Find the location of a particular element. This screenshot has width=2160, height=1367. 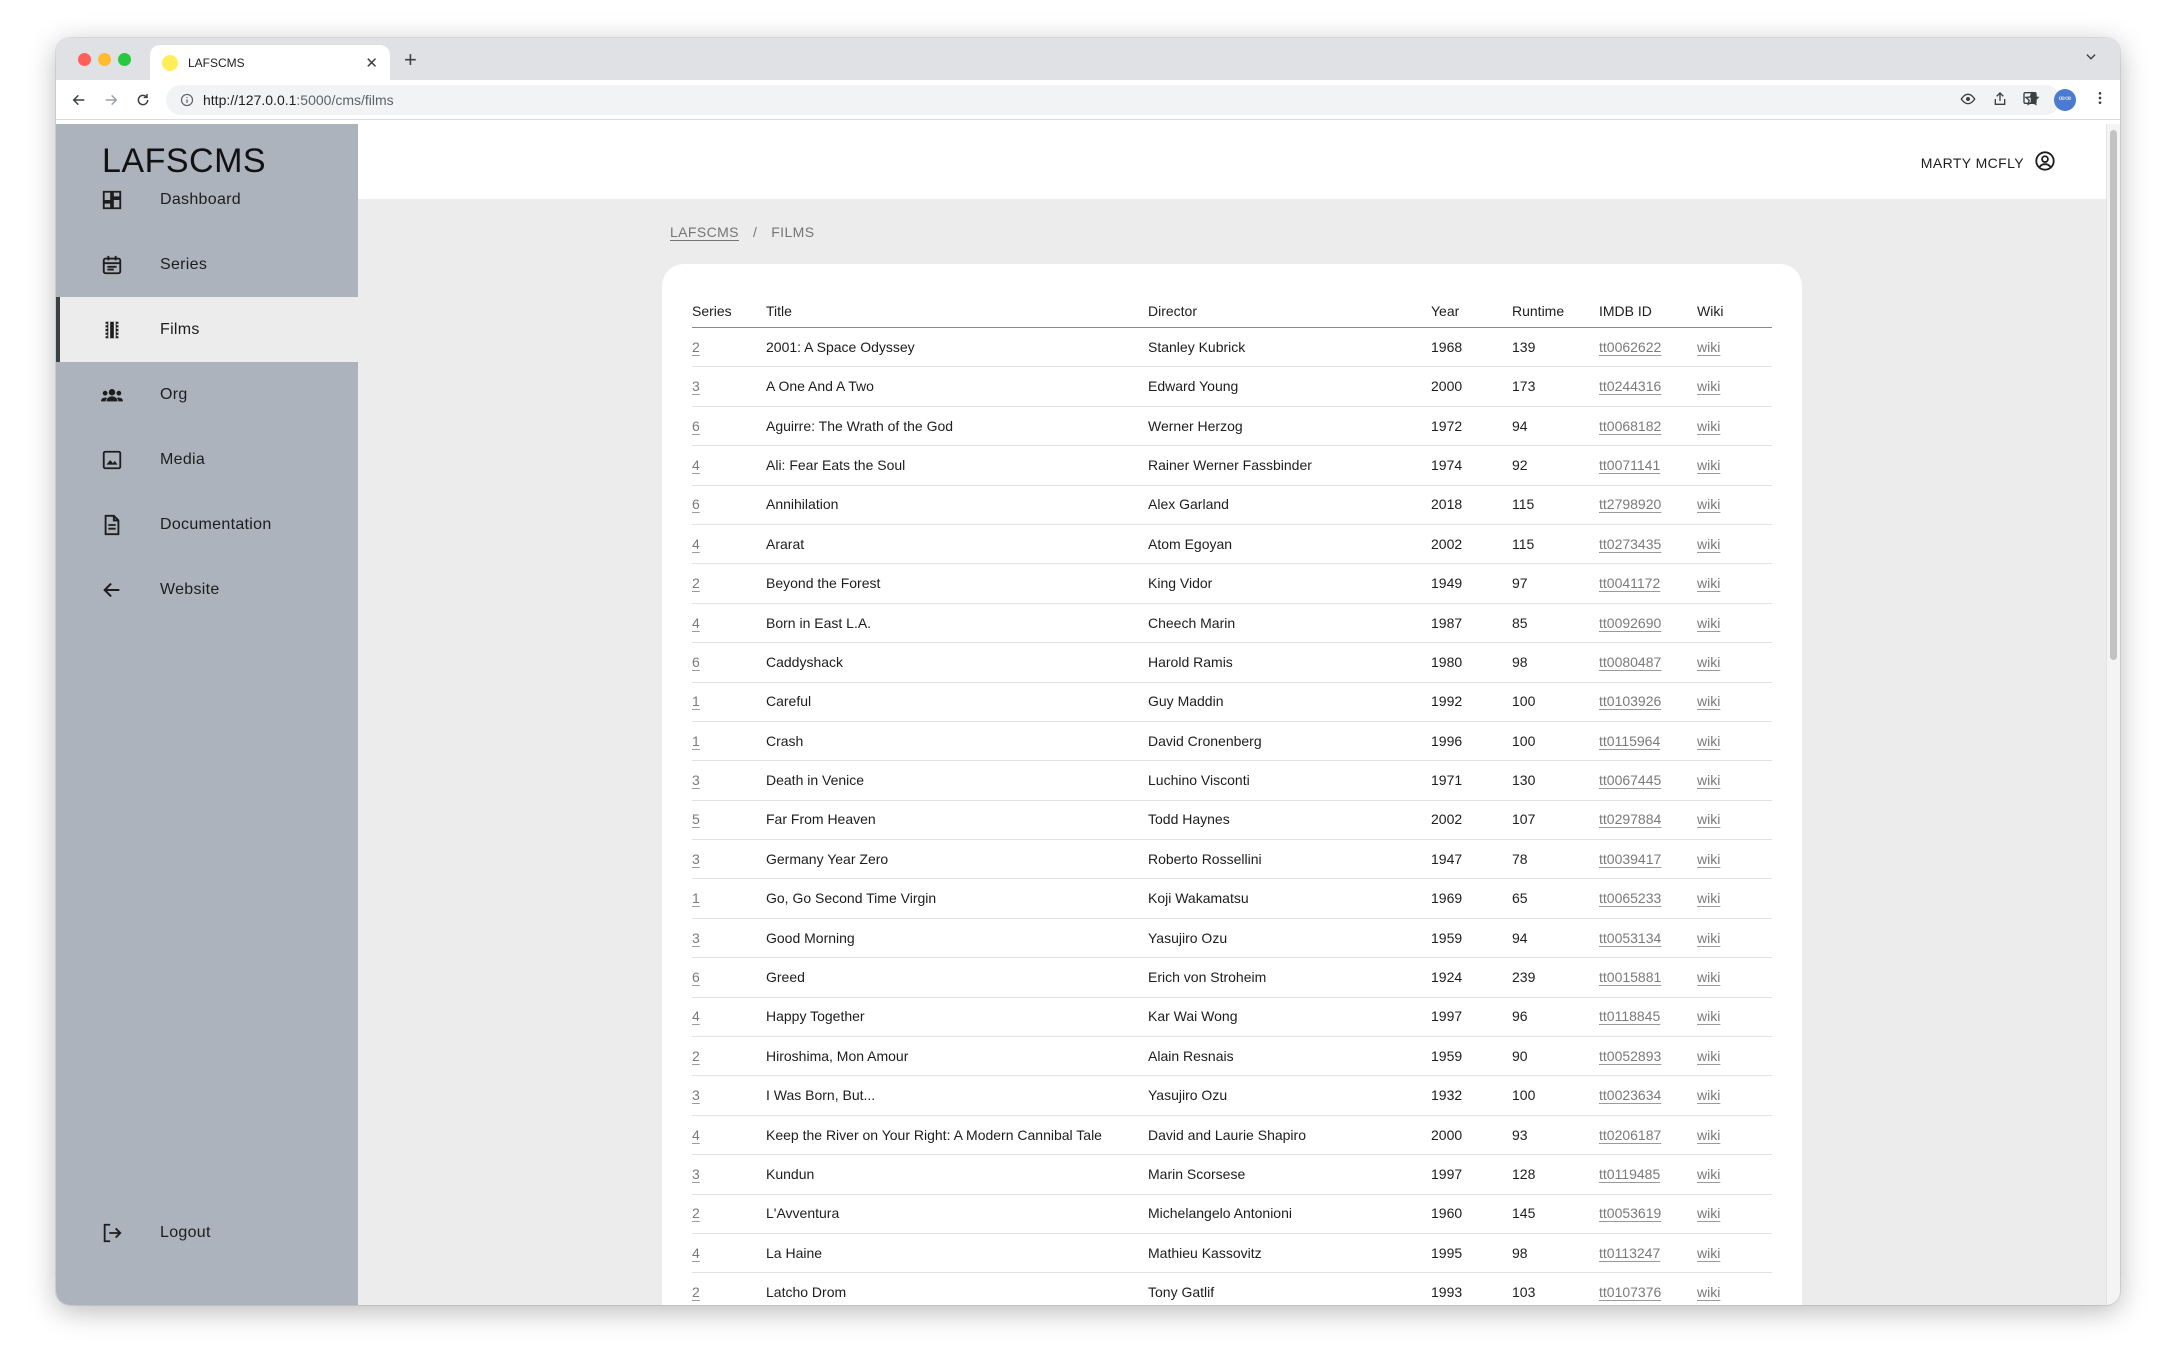

imdb-link: tt0067445 is located at coordinates (1630, 780).